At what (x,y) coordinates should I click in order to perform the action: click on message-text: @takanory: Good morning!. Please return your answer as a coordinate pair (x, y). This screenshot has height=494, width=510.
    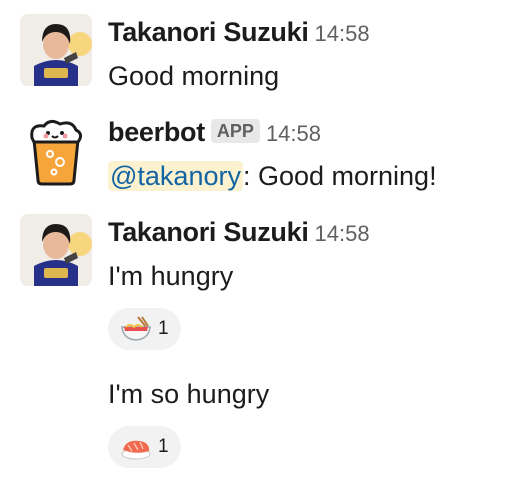
    Looking at the image, I should click on (272, 176).